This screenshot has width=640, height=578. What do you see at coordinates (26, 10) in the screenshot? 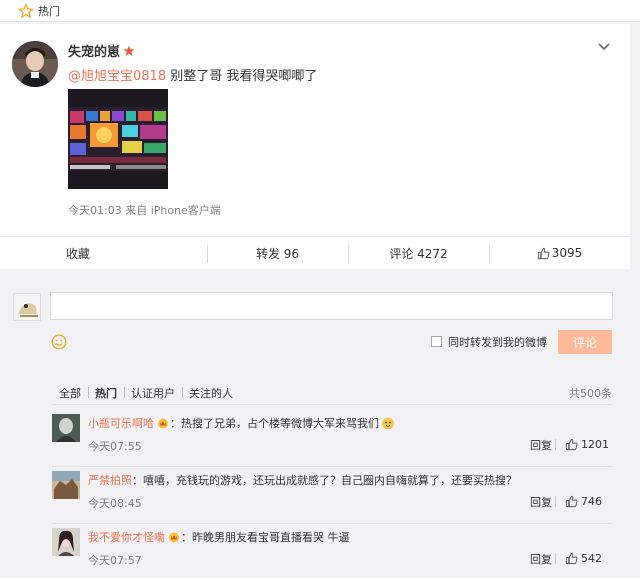
I see `star-icon` at bounding box center [26, 10].